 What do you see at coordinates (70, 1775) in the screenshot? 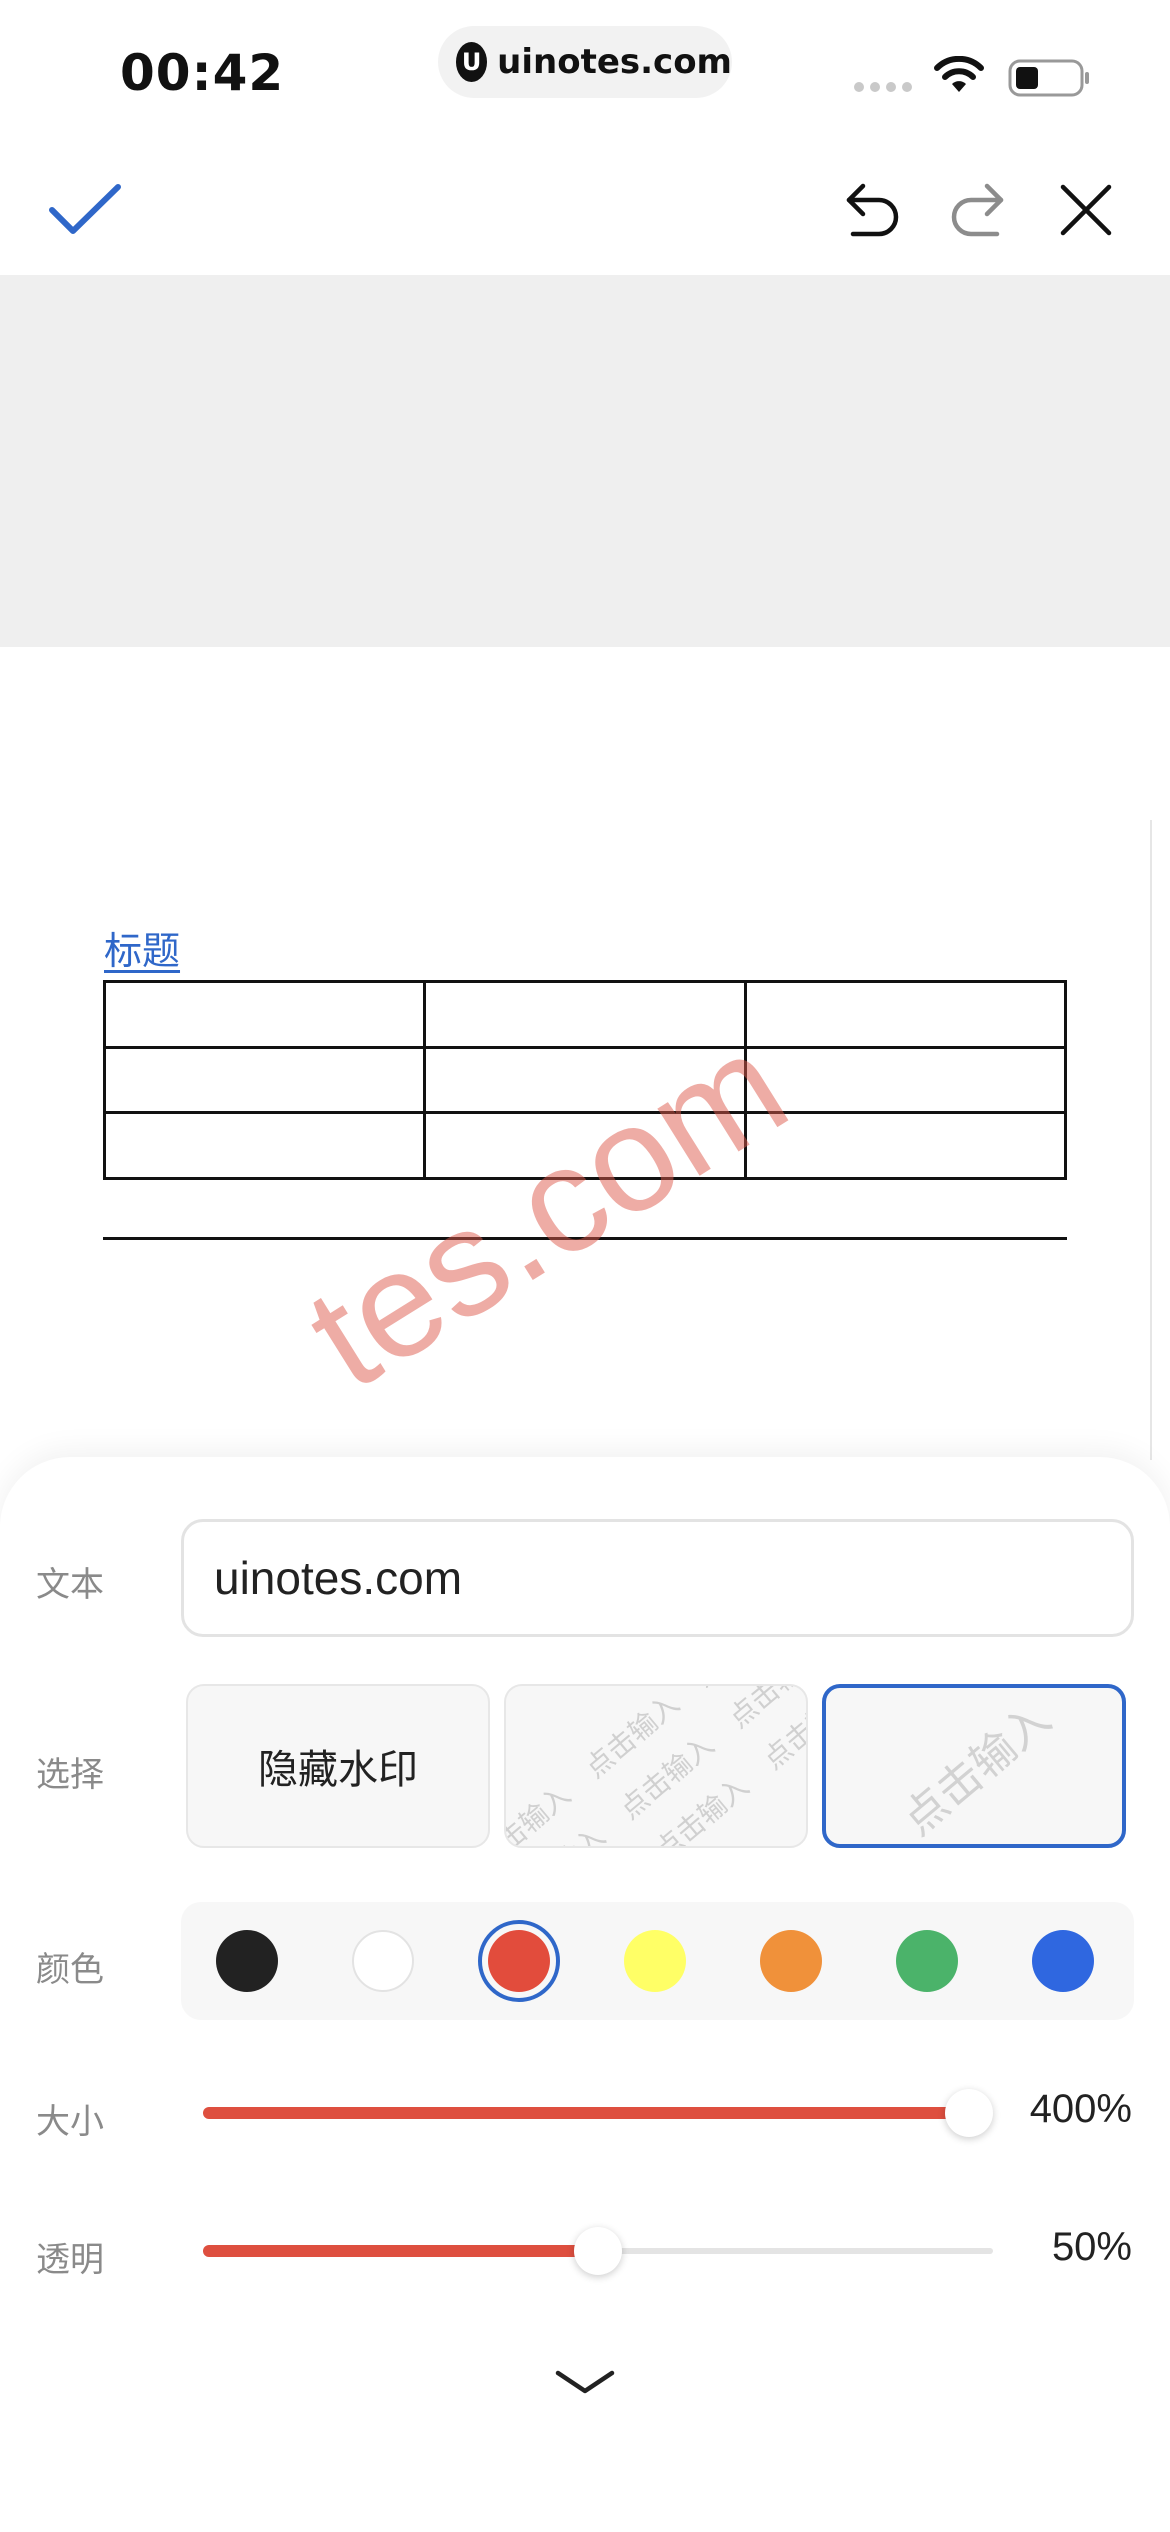
I see `select-label: 选择` at bounding box center [70, 1775].